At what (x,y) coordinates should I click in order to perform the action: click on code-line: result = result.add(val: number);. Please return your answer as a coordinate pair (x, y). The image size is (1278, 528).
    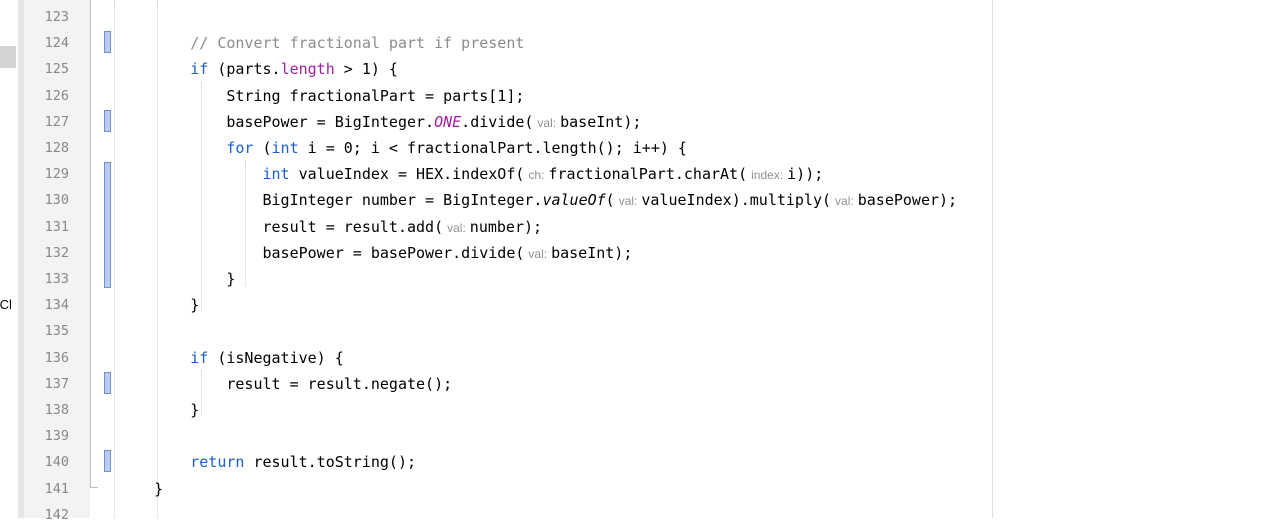
    Looking at the image, I should click on (330, 227).